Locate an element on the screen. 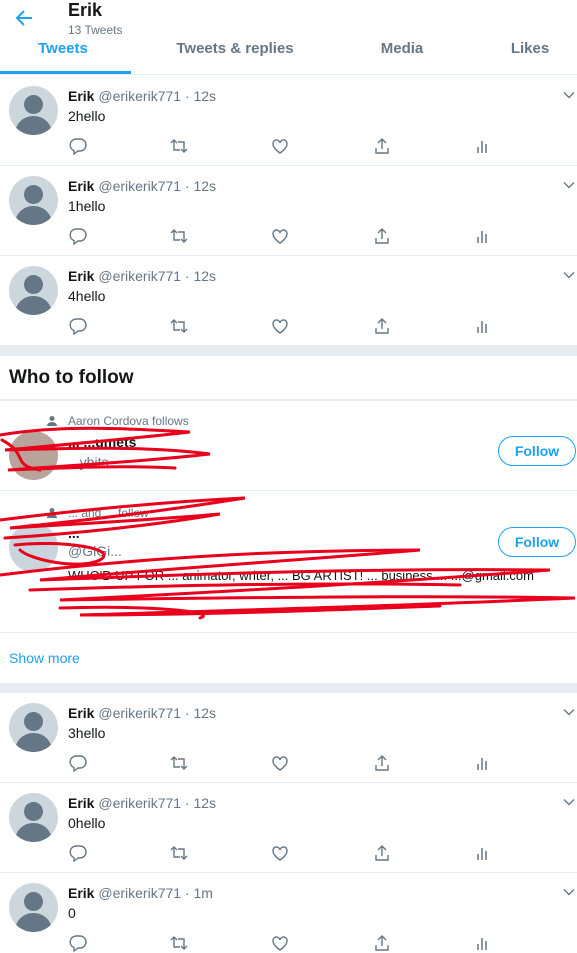 This screenshot has width=577, height=953. tab-media: Media is located at coordinates (402, 57).